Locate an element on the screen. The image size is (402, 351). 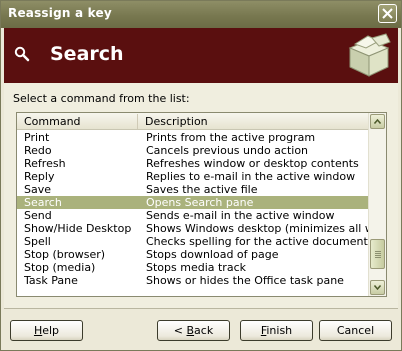
back-label: ack is located at coordinates (204, 330).